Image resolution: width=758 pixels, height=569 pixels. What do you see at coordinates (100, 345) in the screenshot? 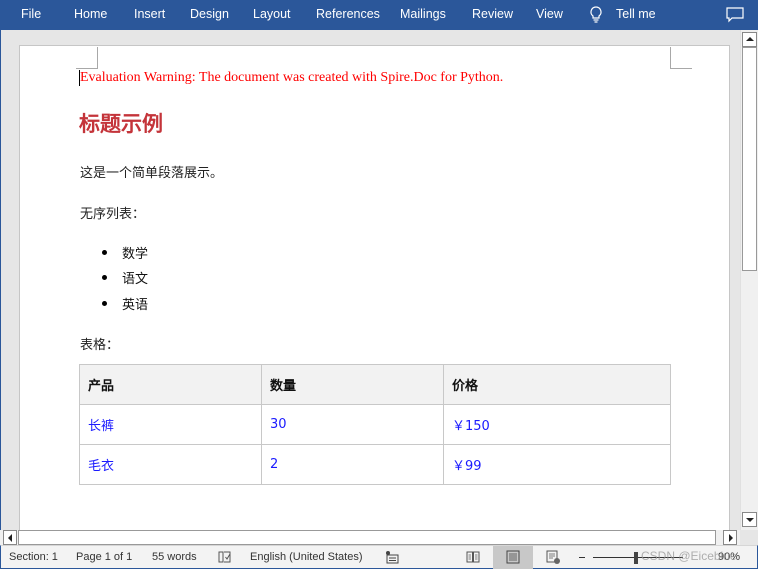
I see `table-label: 表格：` at bounding box center [100, 345].